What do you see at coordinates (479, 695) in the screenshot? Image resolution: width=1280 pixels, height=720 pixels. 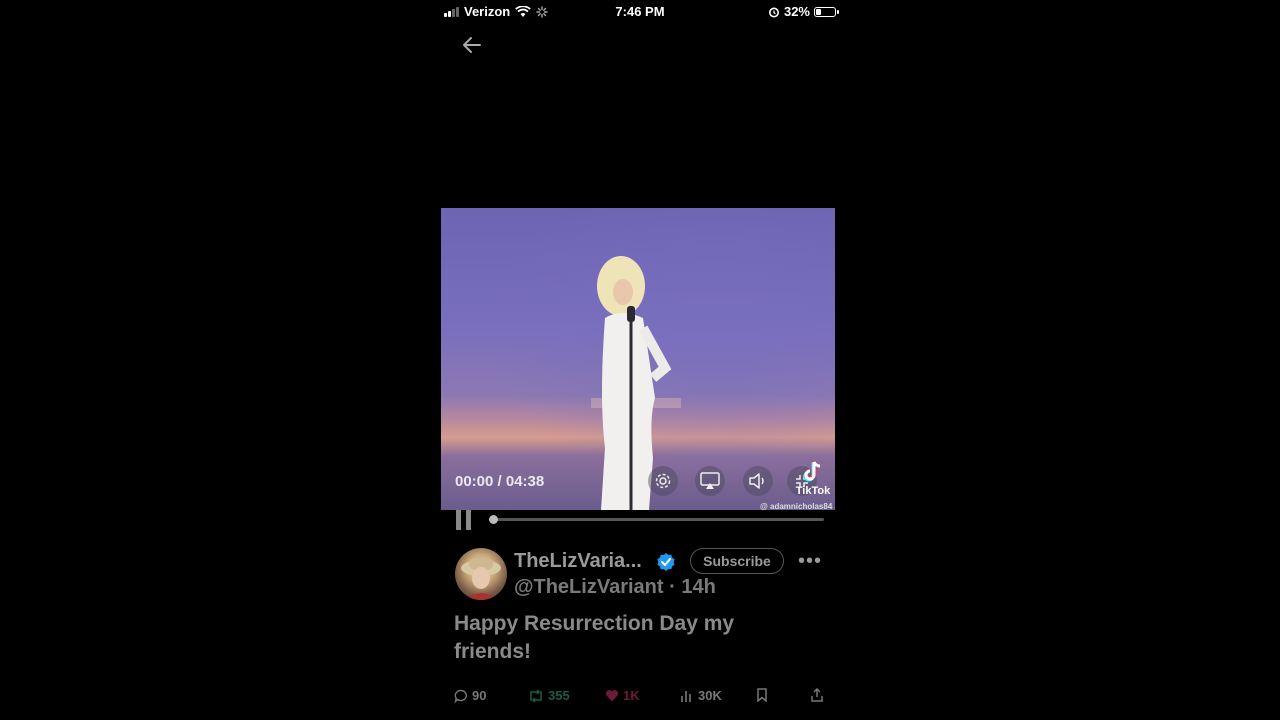 I see `reply-count: 90` at bounding box center [479, 695].